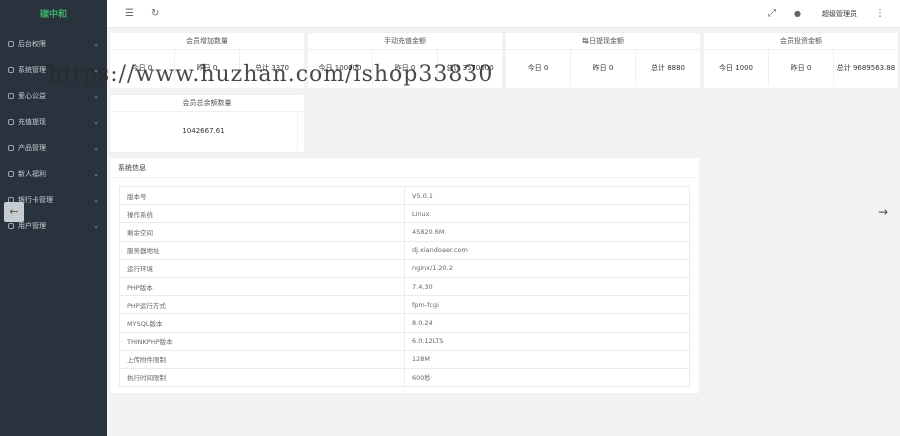 The image size is (900, 436). Describe the element at coordinates (262, 341) in the screenshot. I see `info-key: THINKPHP版本` at that location.